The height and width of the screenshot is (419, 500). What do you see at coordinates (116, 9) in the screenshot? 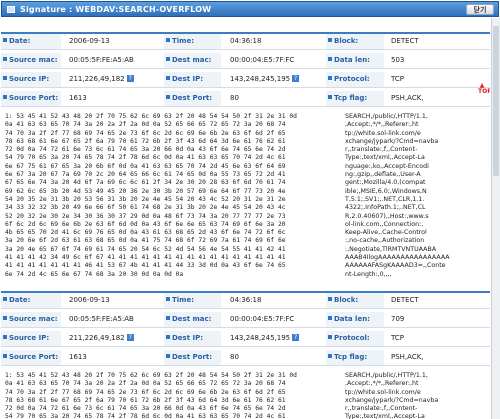
I see `window-title: Signature : WEBDAV:SEARCH-OVERFLOW` at bounding box center [116, 9].